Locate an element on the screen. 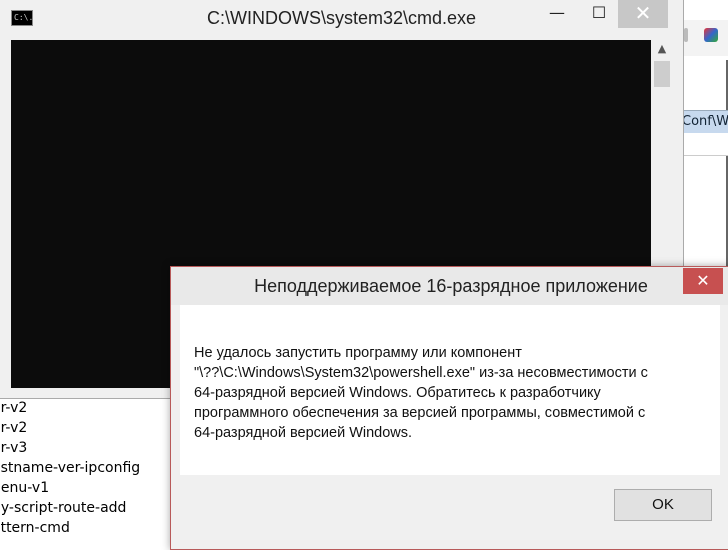  scroll-up-icon: ▲ is located at coordinates (662, 49).